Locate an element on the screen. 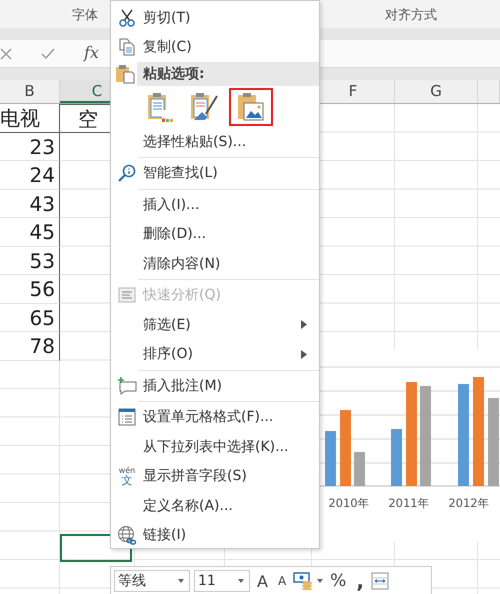 The height and width of the screenshot is (594, 500). menu-item: 剪切(T) is located at coordinates (215, 17).